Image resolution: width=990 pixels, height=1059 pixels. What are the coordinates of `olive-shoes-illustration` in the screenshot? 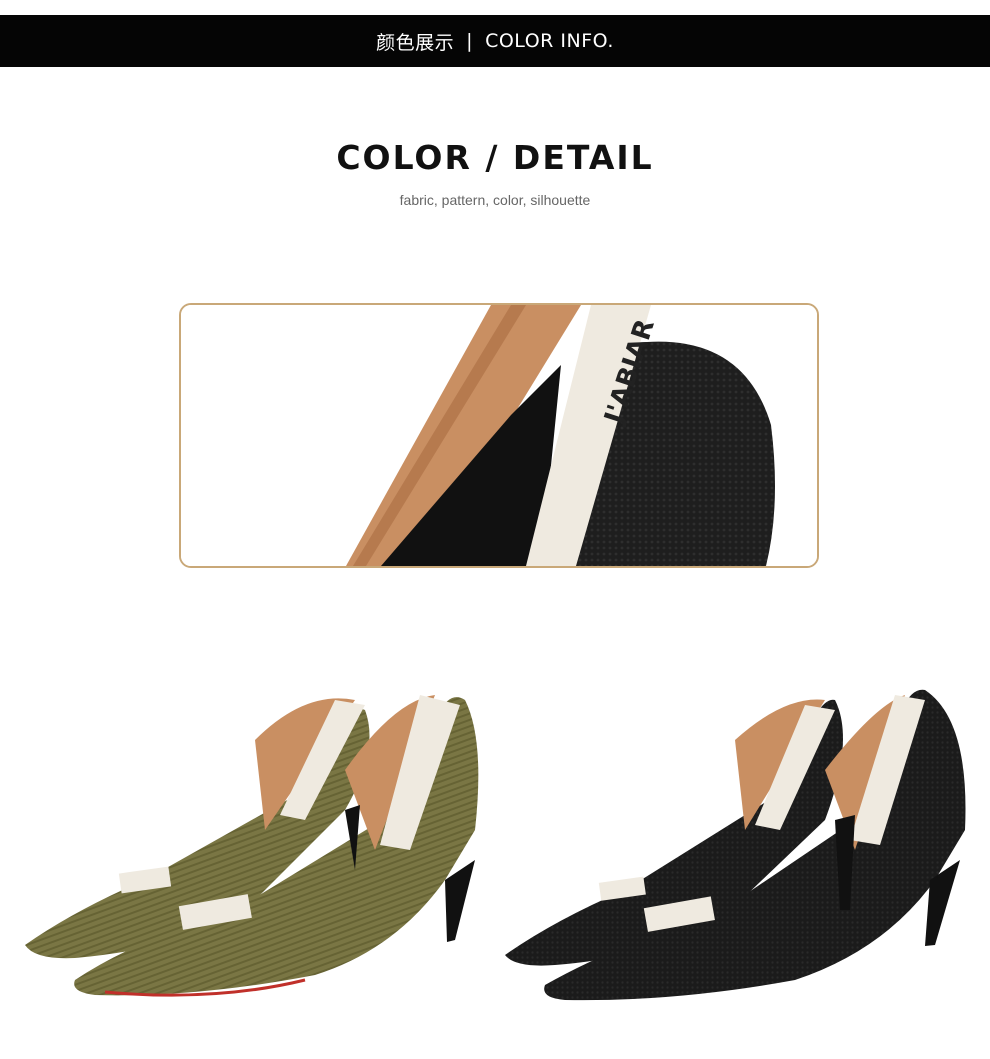 It's located at (252, 846).